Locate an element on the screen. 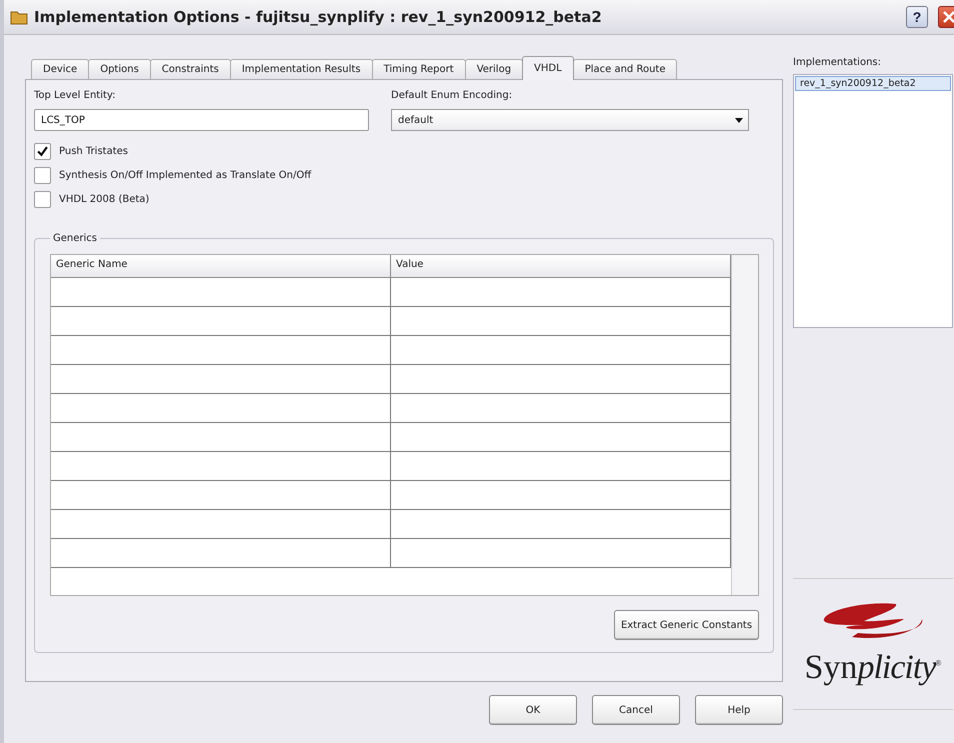 The height and width of the screenshot is (743, 954). scroll-bar is located at coordinates (744, 425).